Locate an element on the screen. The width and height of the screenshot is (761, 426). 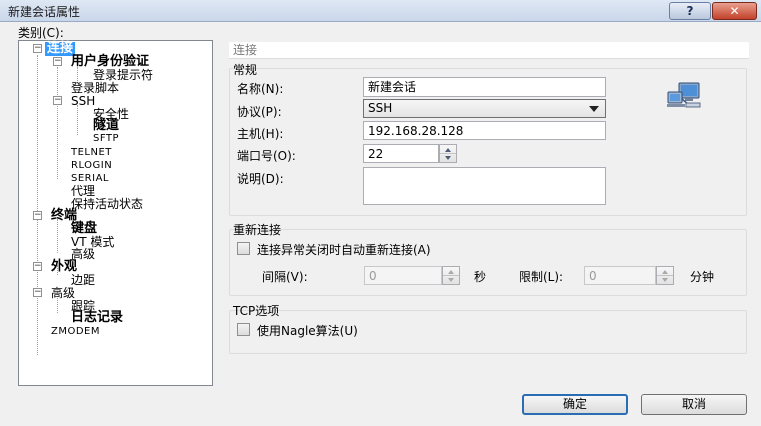
tree-item-tunnel: 隧道 is located at coordinates (106, 126).